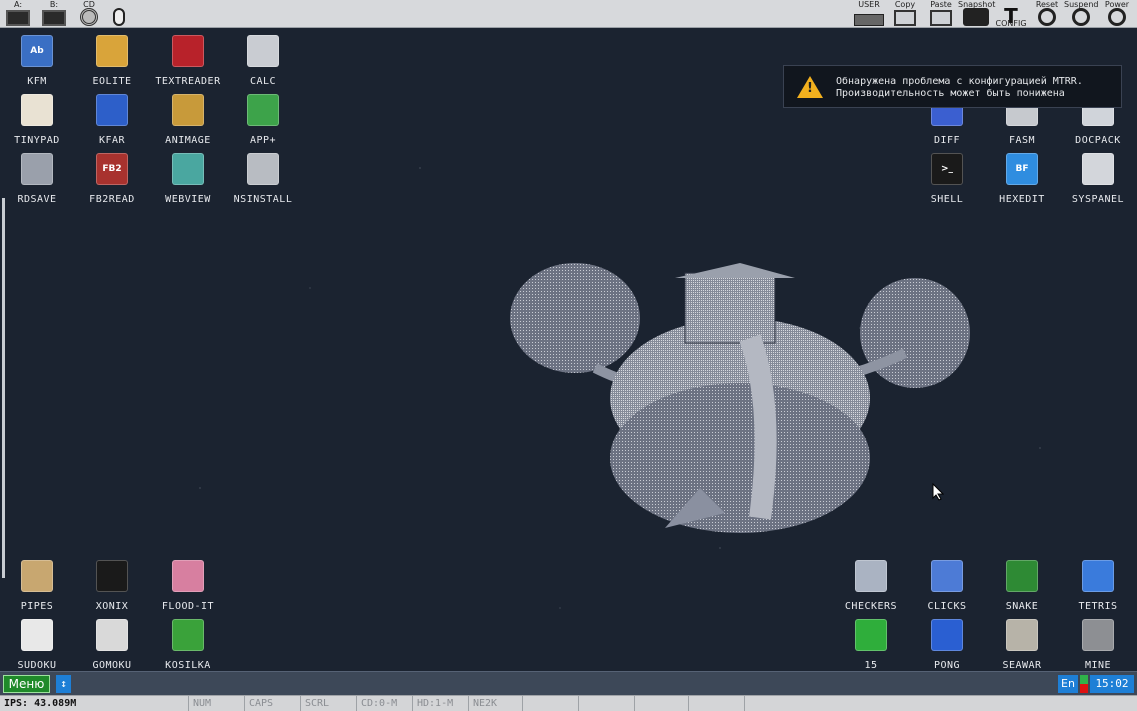  I want to click on network-indicator: NE2K, so click(495, 703).